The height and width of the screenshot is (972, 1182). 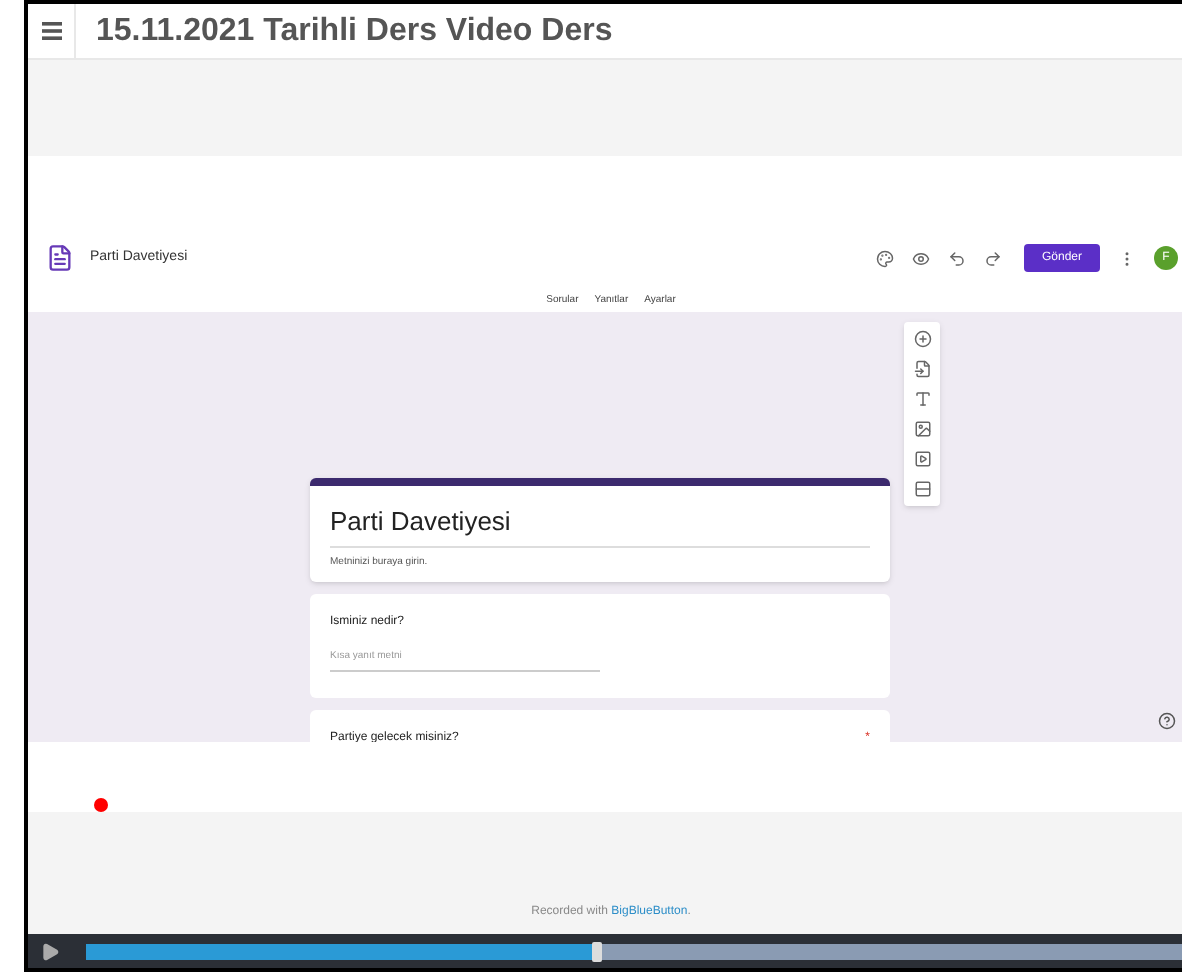 What do you see at coordinates (596, 951) in the screenshot?
I see `progress-handle` at bounding box center [596, 951].